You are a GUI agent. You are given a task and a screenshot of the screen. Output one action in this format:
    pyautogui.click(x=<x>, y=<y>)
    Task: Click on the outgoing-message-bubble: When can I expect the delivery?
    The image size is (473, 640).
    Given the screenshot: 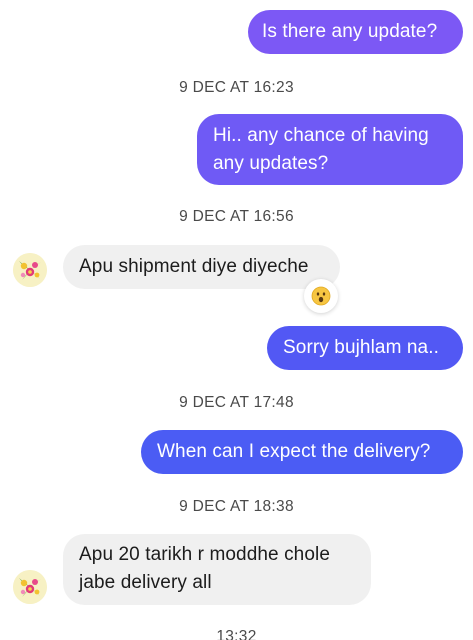 What is the action you would take?
    pyautogui.click(x=302, y=452)
    